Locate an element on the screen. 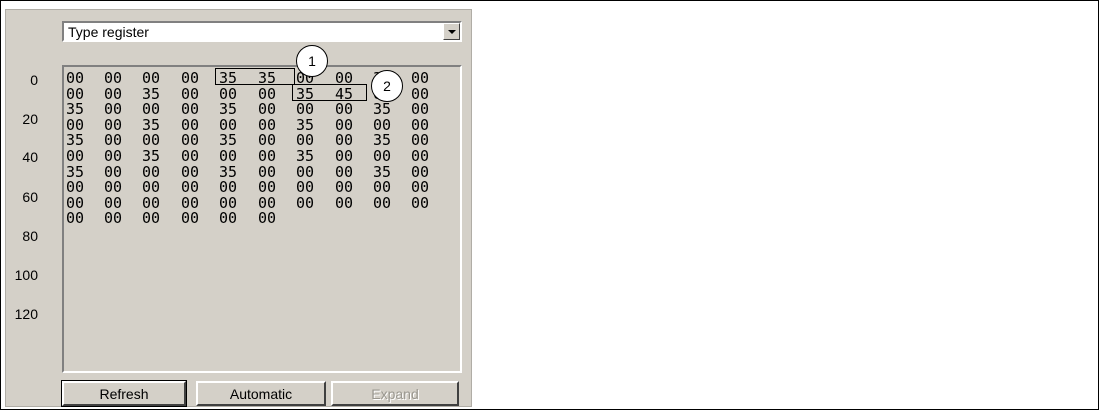 The height and width of the screenshot is (410, 1099). row-offset-label: 80 is located at coordinates (30, 236).